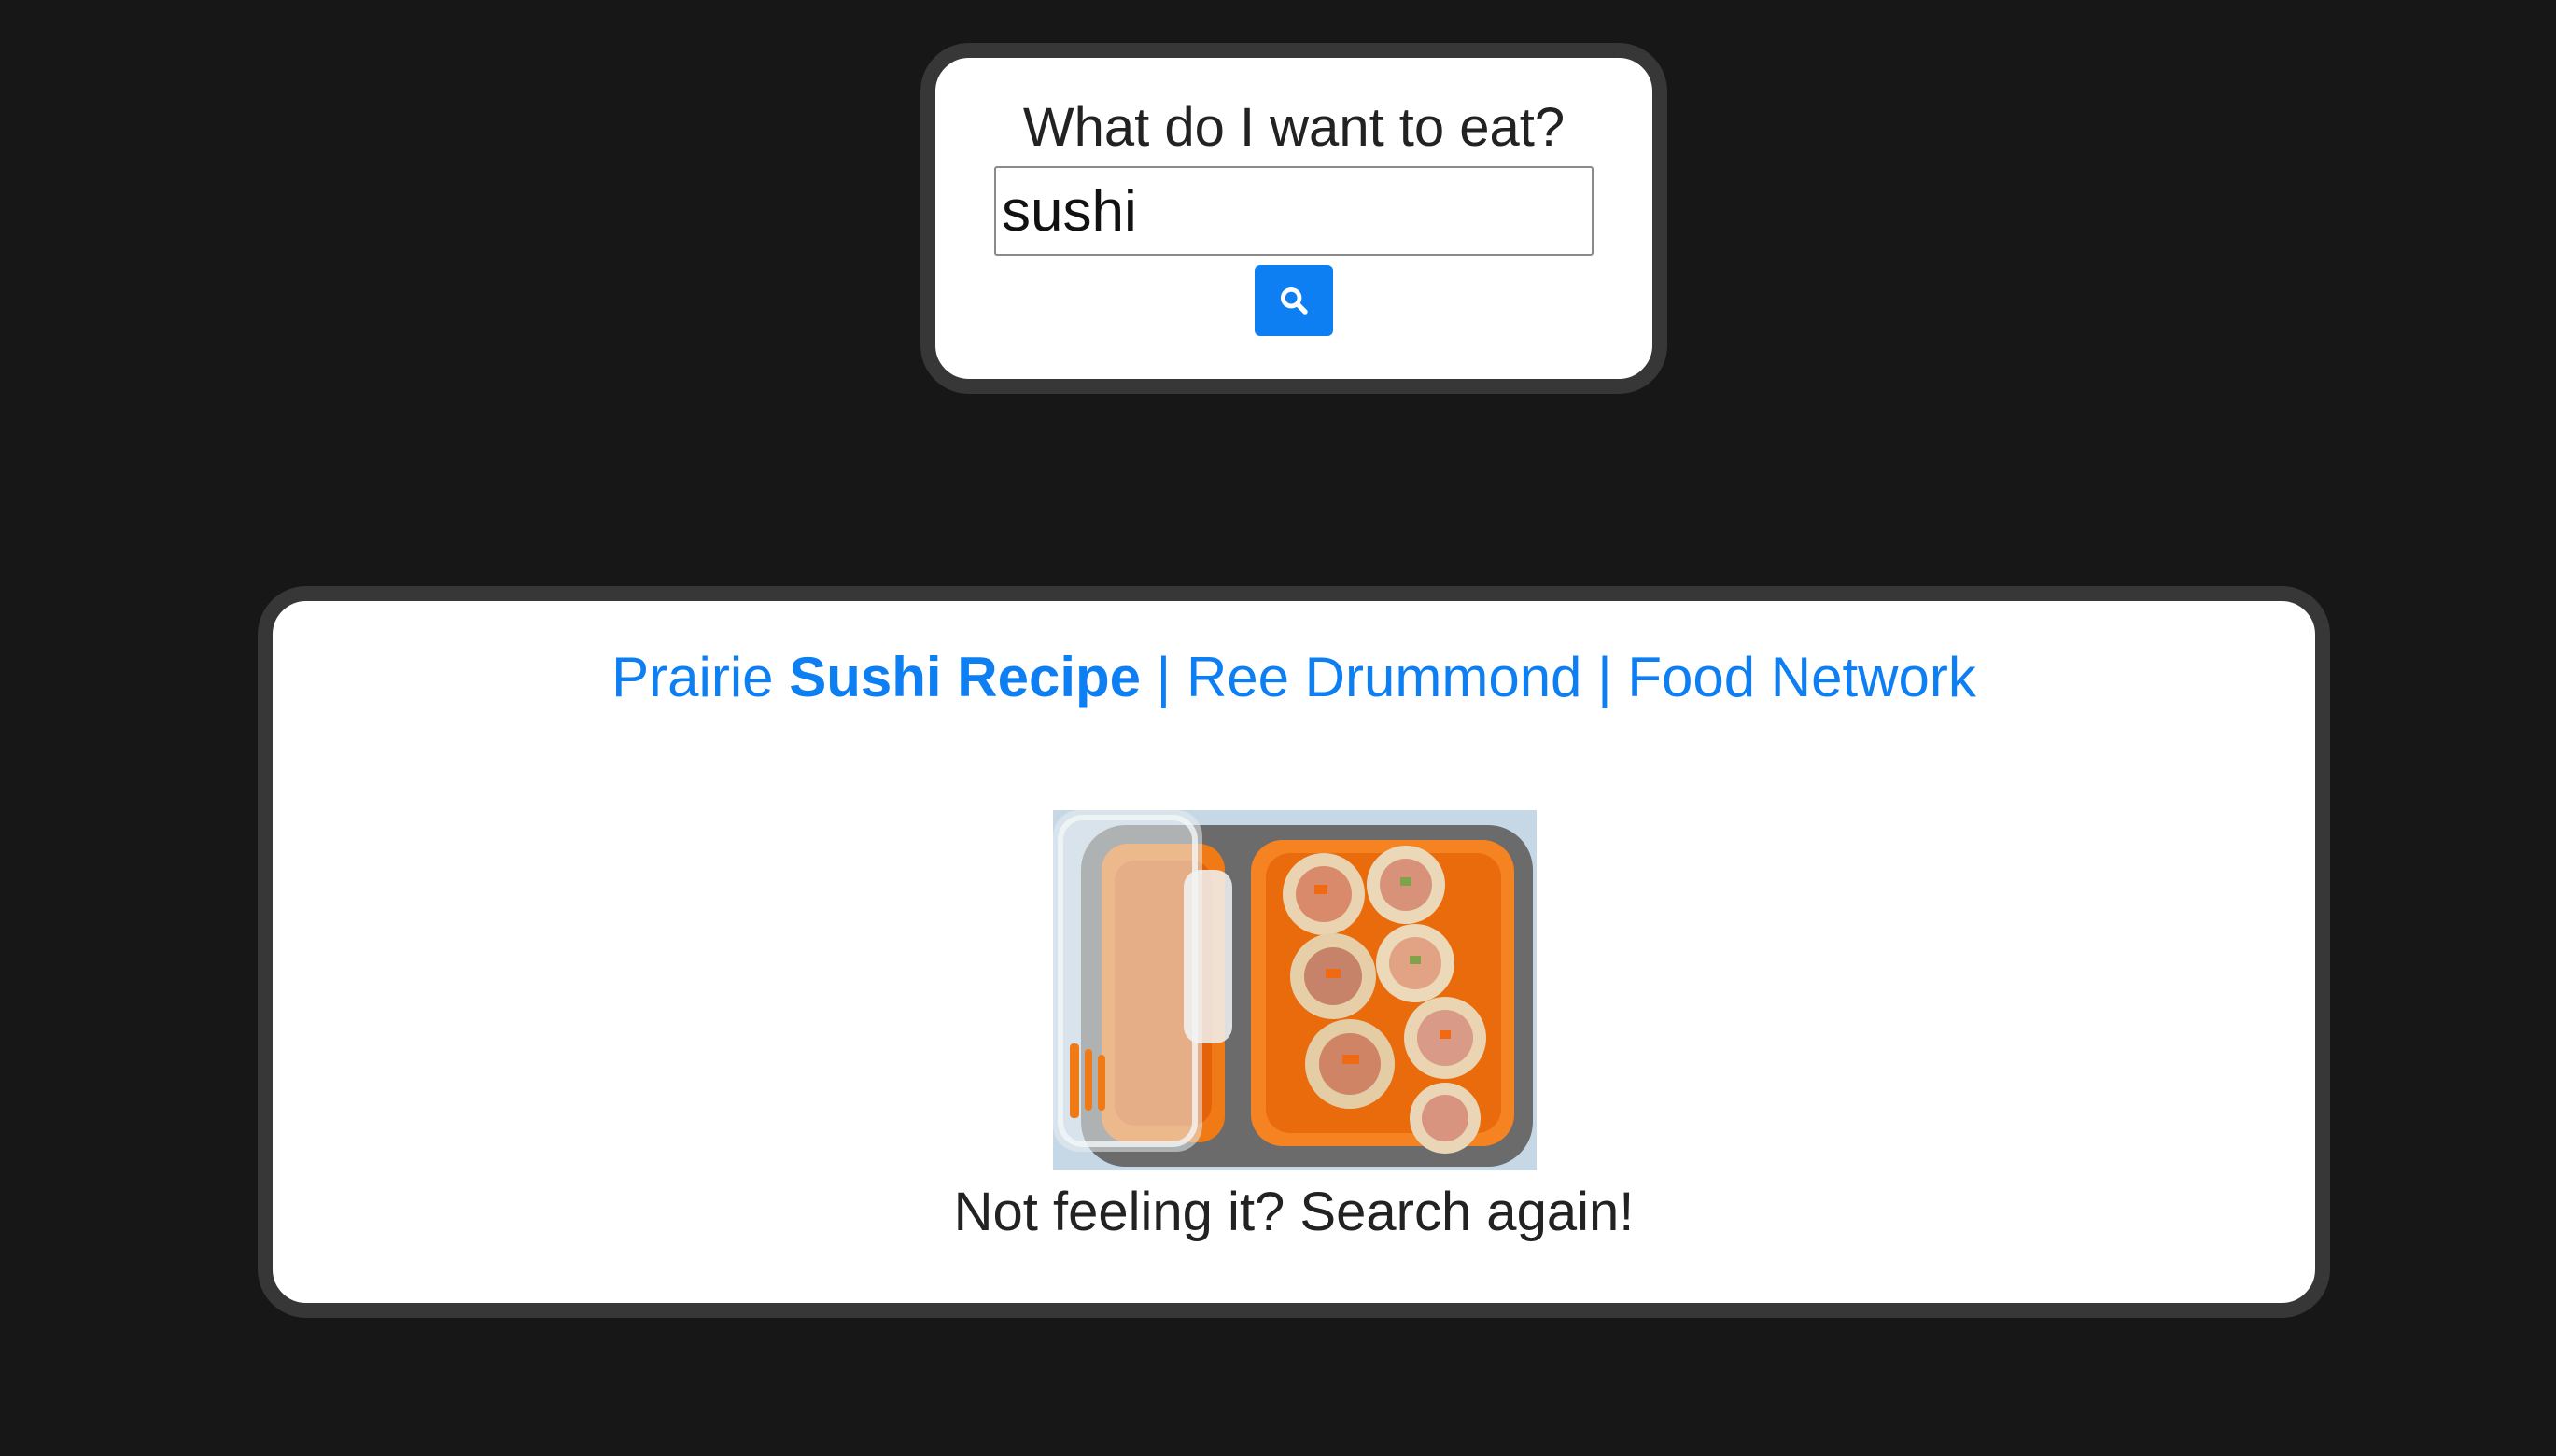  I want to click on search-input, so click(1294, 211).